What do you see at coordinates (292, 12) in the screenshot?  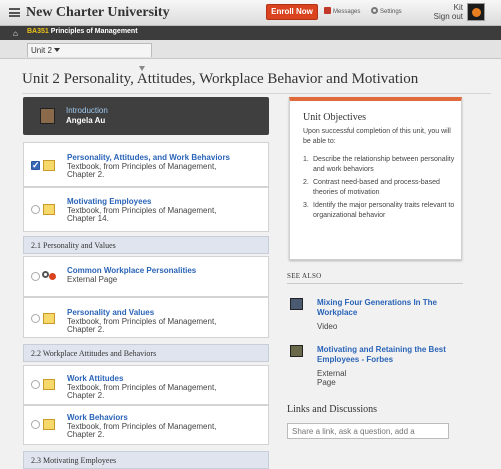 I see `enroll-now-button: Enroll Now` at bounding box center [292, 12].